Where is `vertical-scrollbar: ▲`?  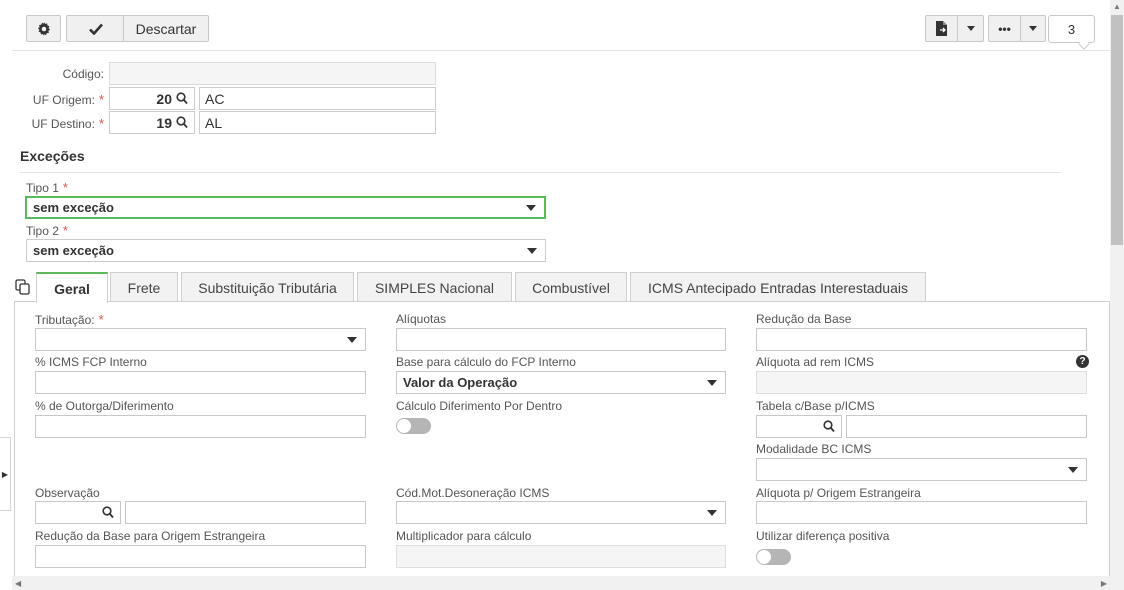 vertical-scrollbar: ▲ is located at coordinates (1117, 295).